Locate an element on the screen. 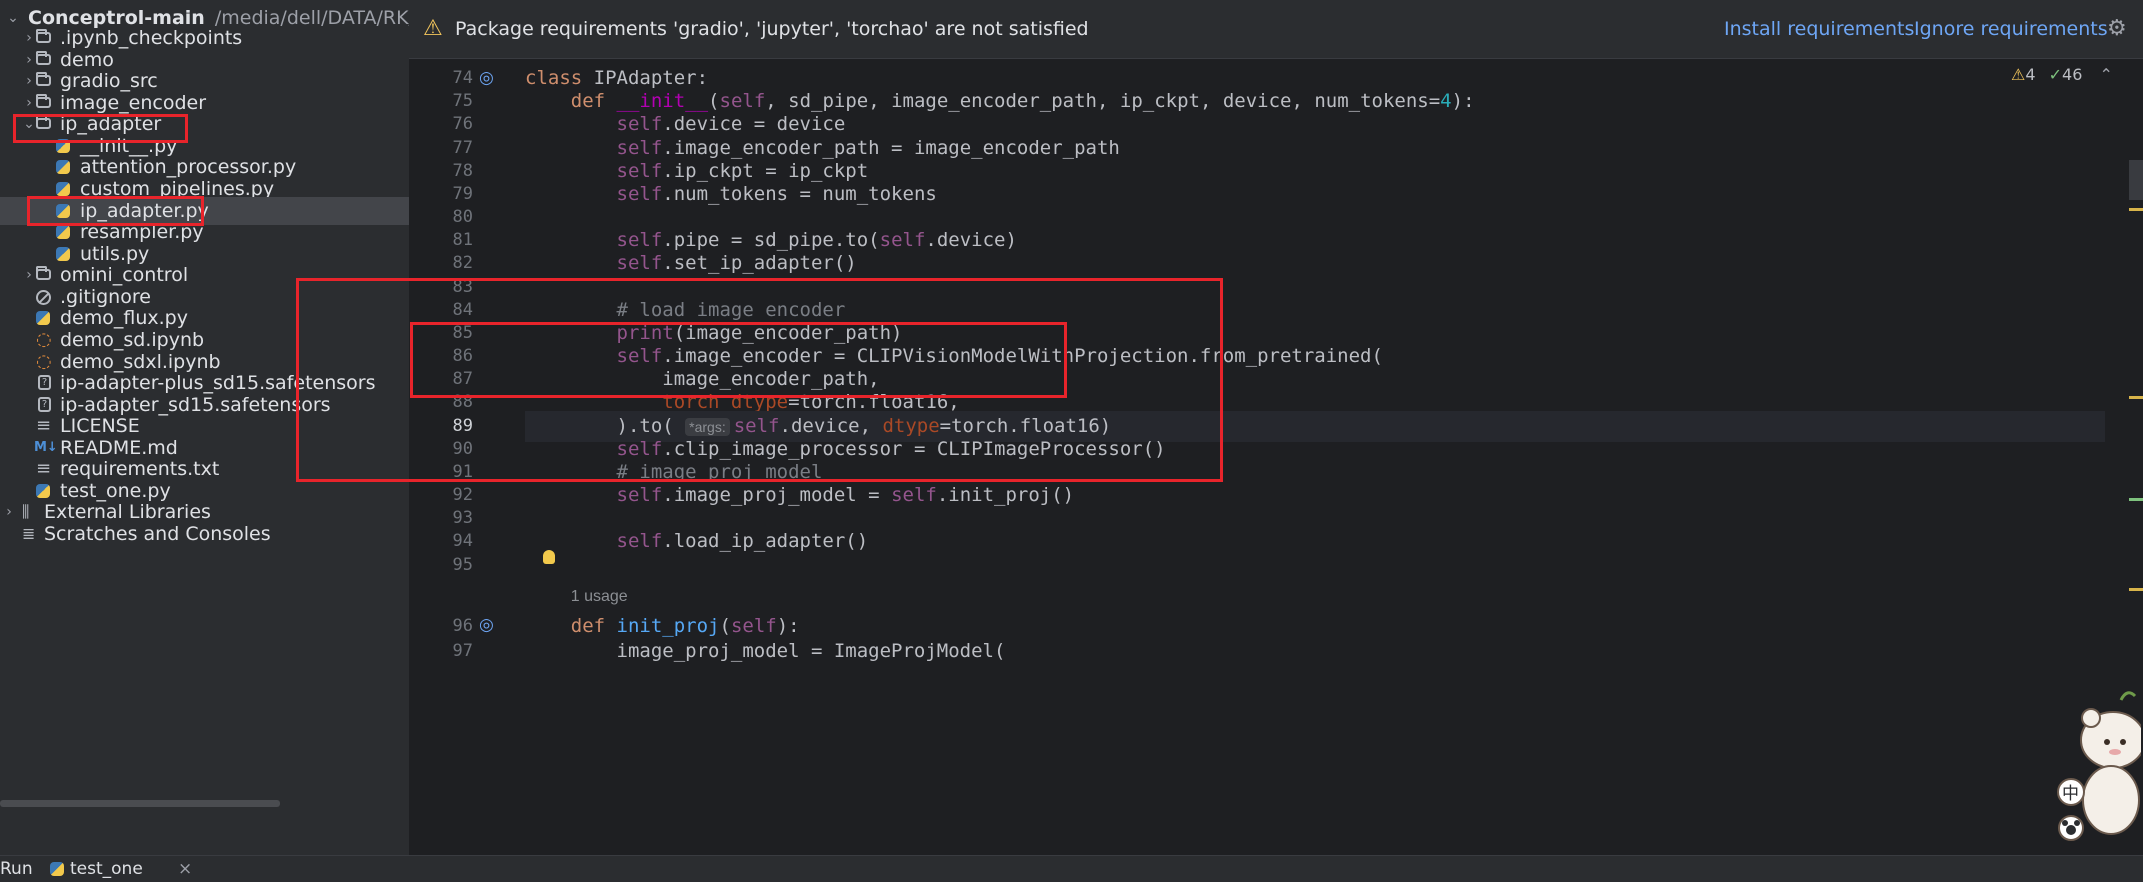 The width and height of the screenshot is (2143, 882). code-line-82: self.set_ip_adapter() is located at coordinates (736, 263).